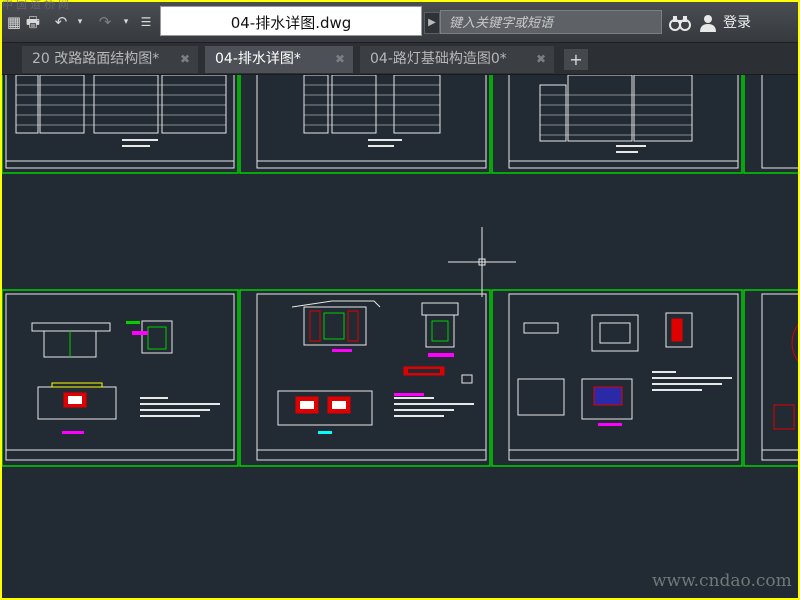 This screenshot has width=800, height=600. I want to click on sheet4-details, so click(785, 377).